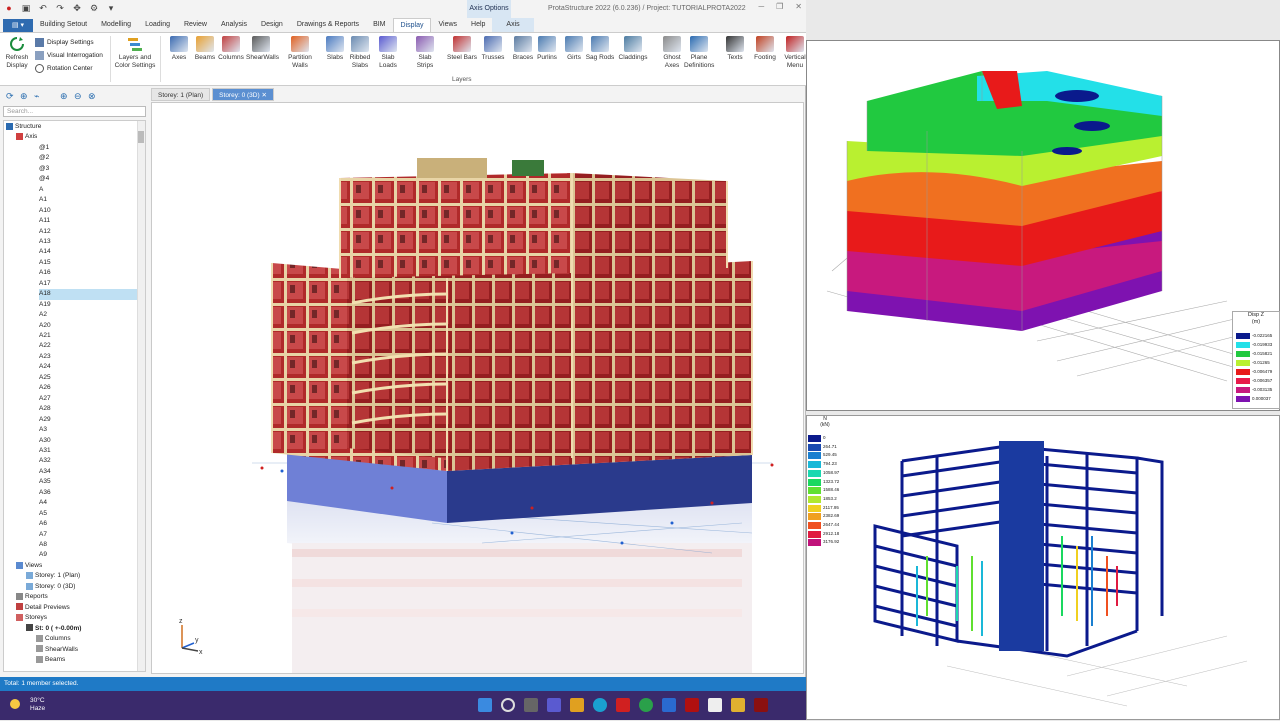 Image resolution: width=1280 pixels, height=721 pixels. What do you see at coordinates (715, 705) in the screenshot?
I see `protastructure-taskbar-icon` at bounding box center [715, 705].